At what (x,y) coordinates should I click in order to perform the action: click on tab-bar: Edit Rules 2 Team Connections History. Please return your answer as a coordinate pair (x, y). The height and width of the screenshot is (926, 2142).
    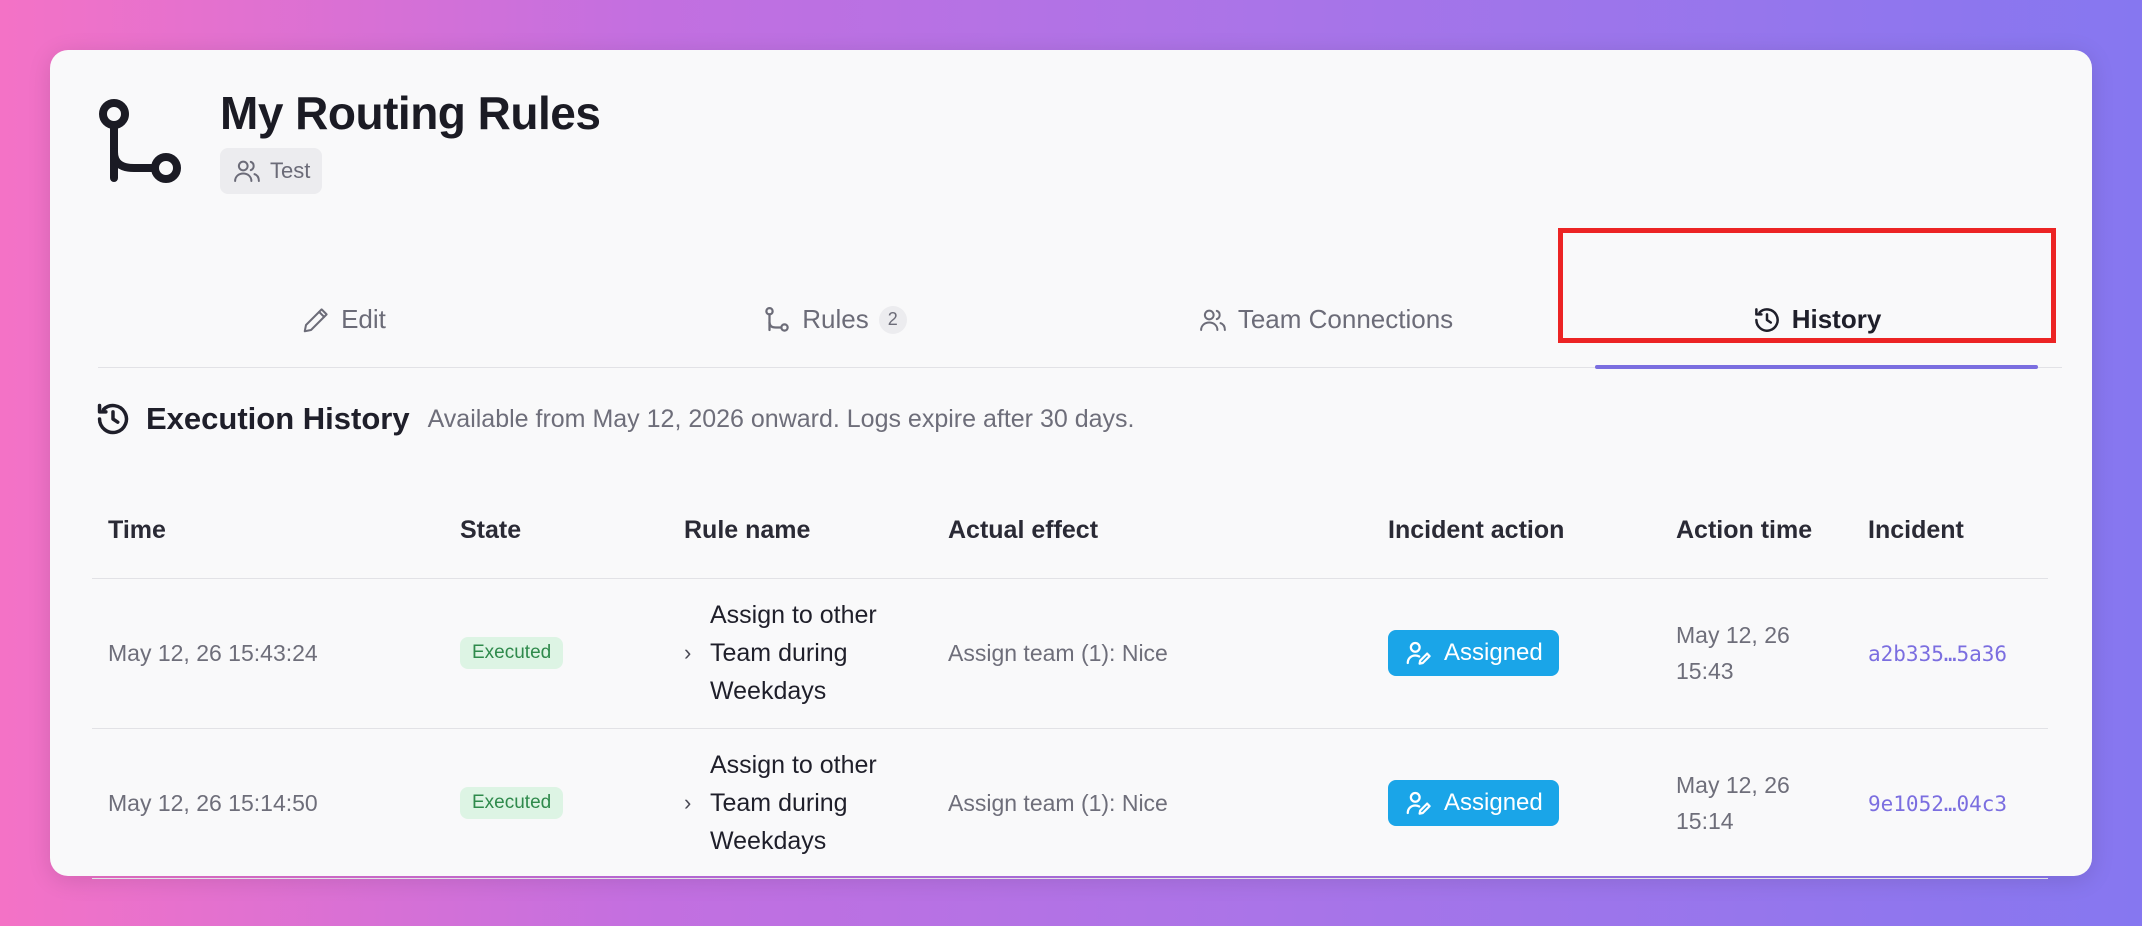
    Looking at the image, I should click on (1080, 320).